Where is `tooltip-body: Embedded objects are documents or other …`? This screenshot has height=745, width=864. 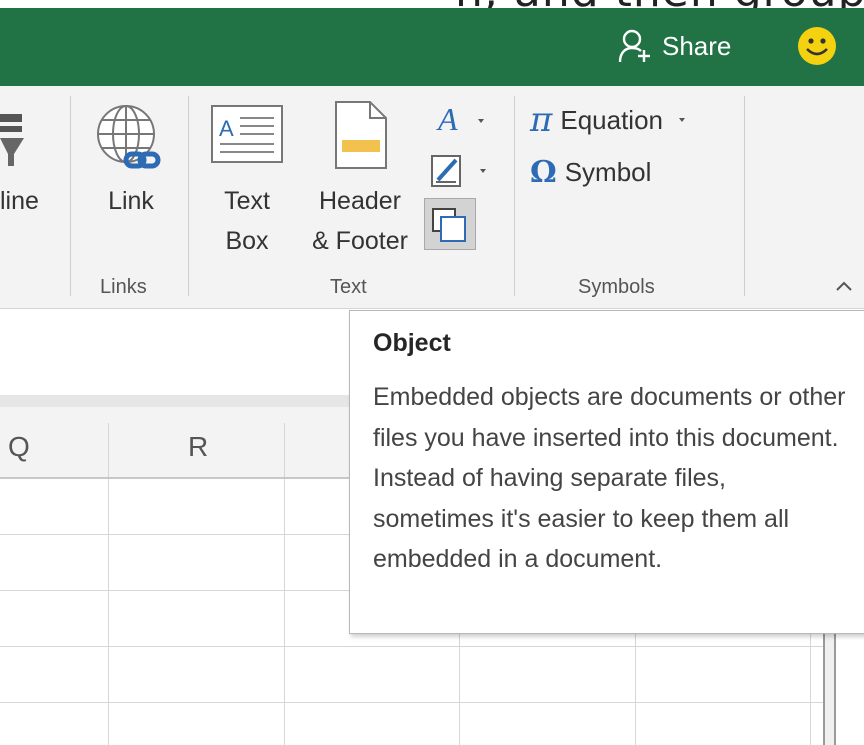 tooltip-body: Embedded objects are documents or other … is located at coordinates (609, 478).